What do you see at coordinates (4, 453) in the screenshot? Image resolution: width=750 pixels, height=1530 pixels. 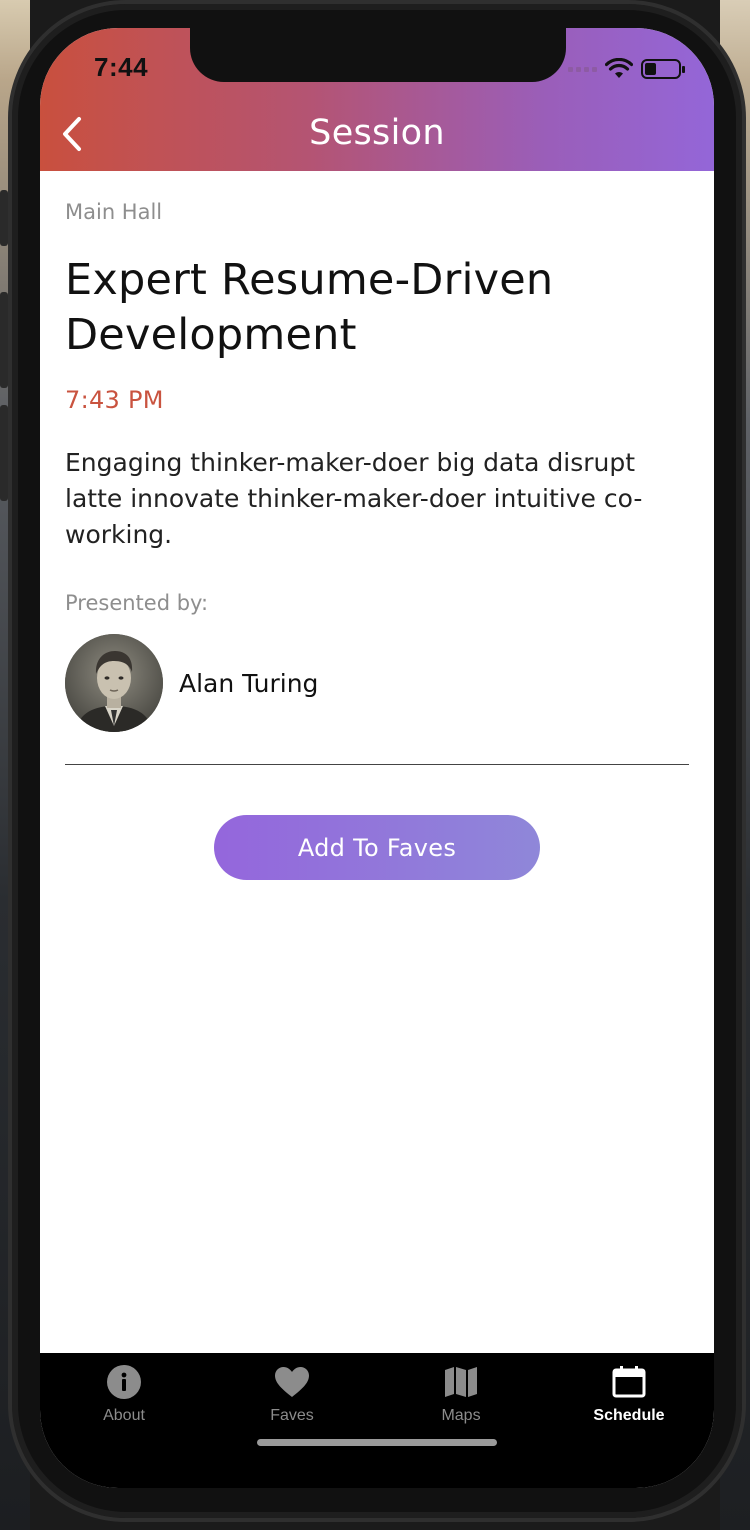 I see `volume-down-button` at bounding box center [4, 453].